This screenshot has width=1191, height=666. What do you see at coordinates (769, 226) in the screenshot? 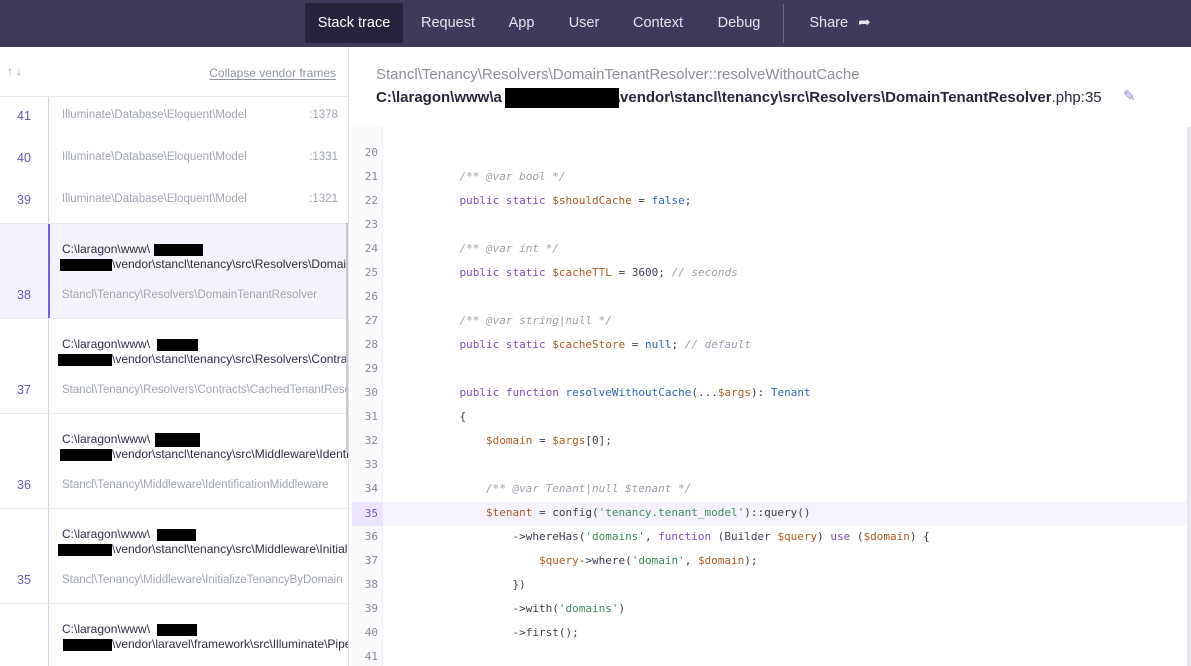
I see `code-line: 23` at bounding box center [769, 226].